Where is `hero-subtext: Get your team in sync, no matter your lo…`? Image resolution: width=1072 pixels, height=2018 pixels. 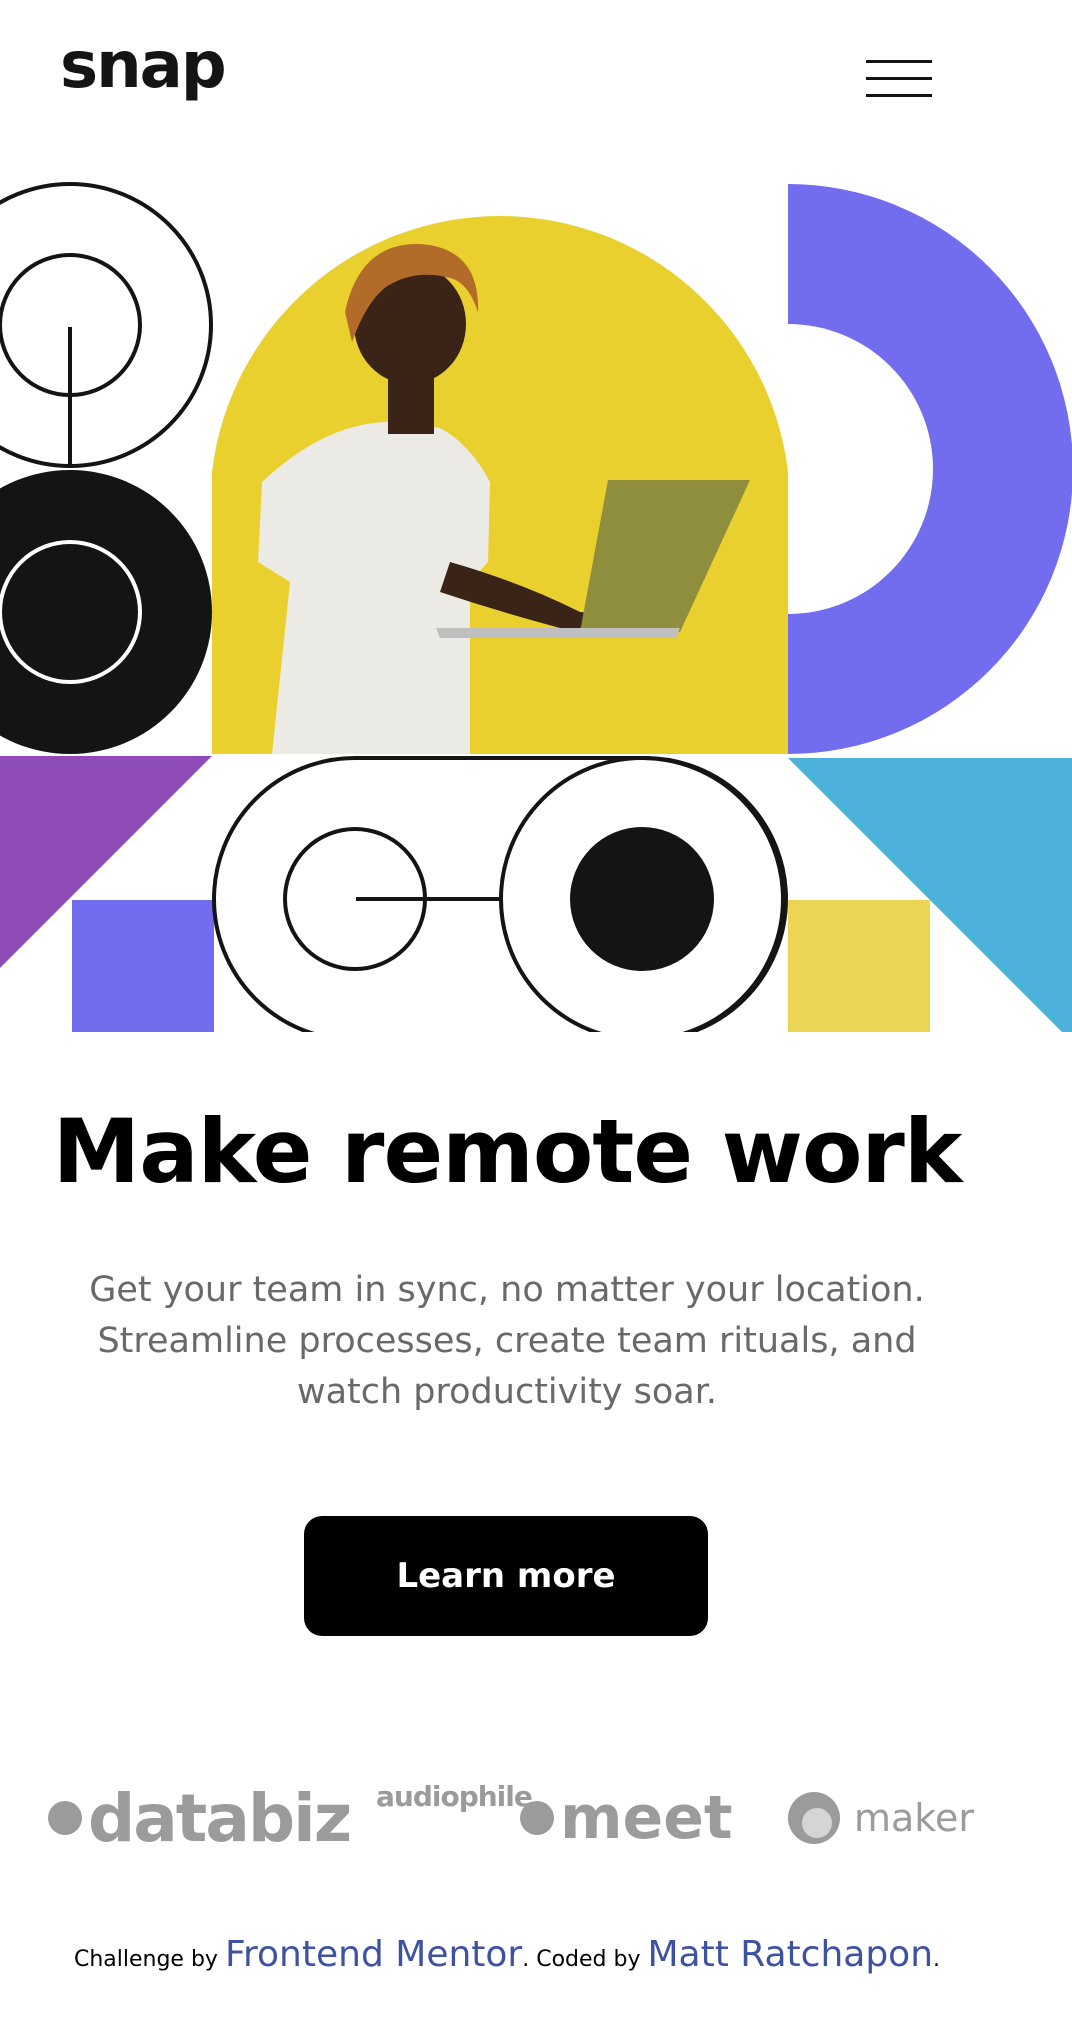
hero-subtext: Get your team in sync, no matter your lo… is located at coordinates (507, 1341).